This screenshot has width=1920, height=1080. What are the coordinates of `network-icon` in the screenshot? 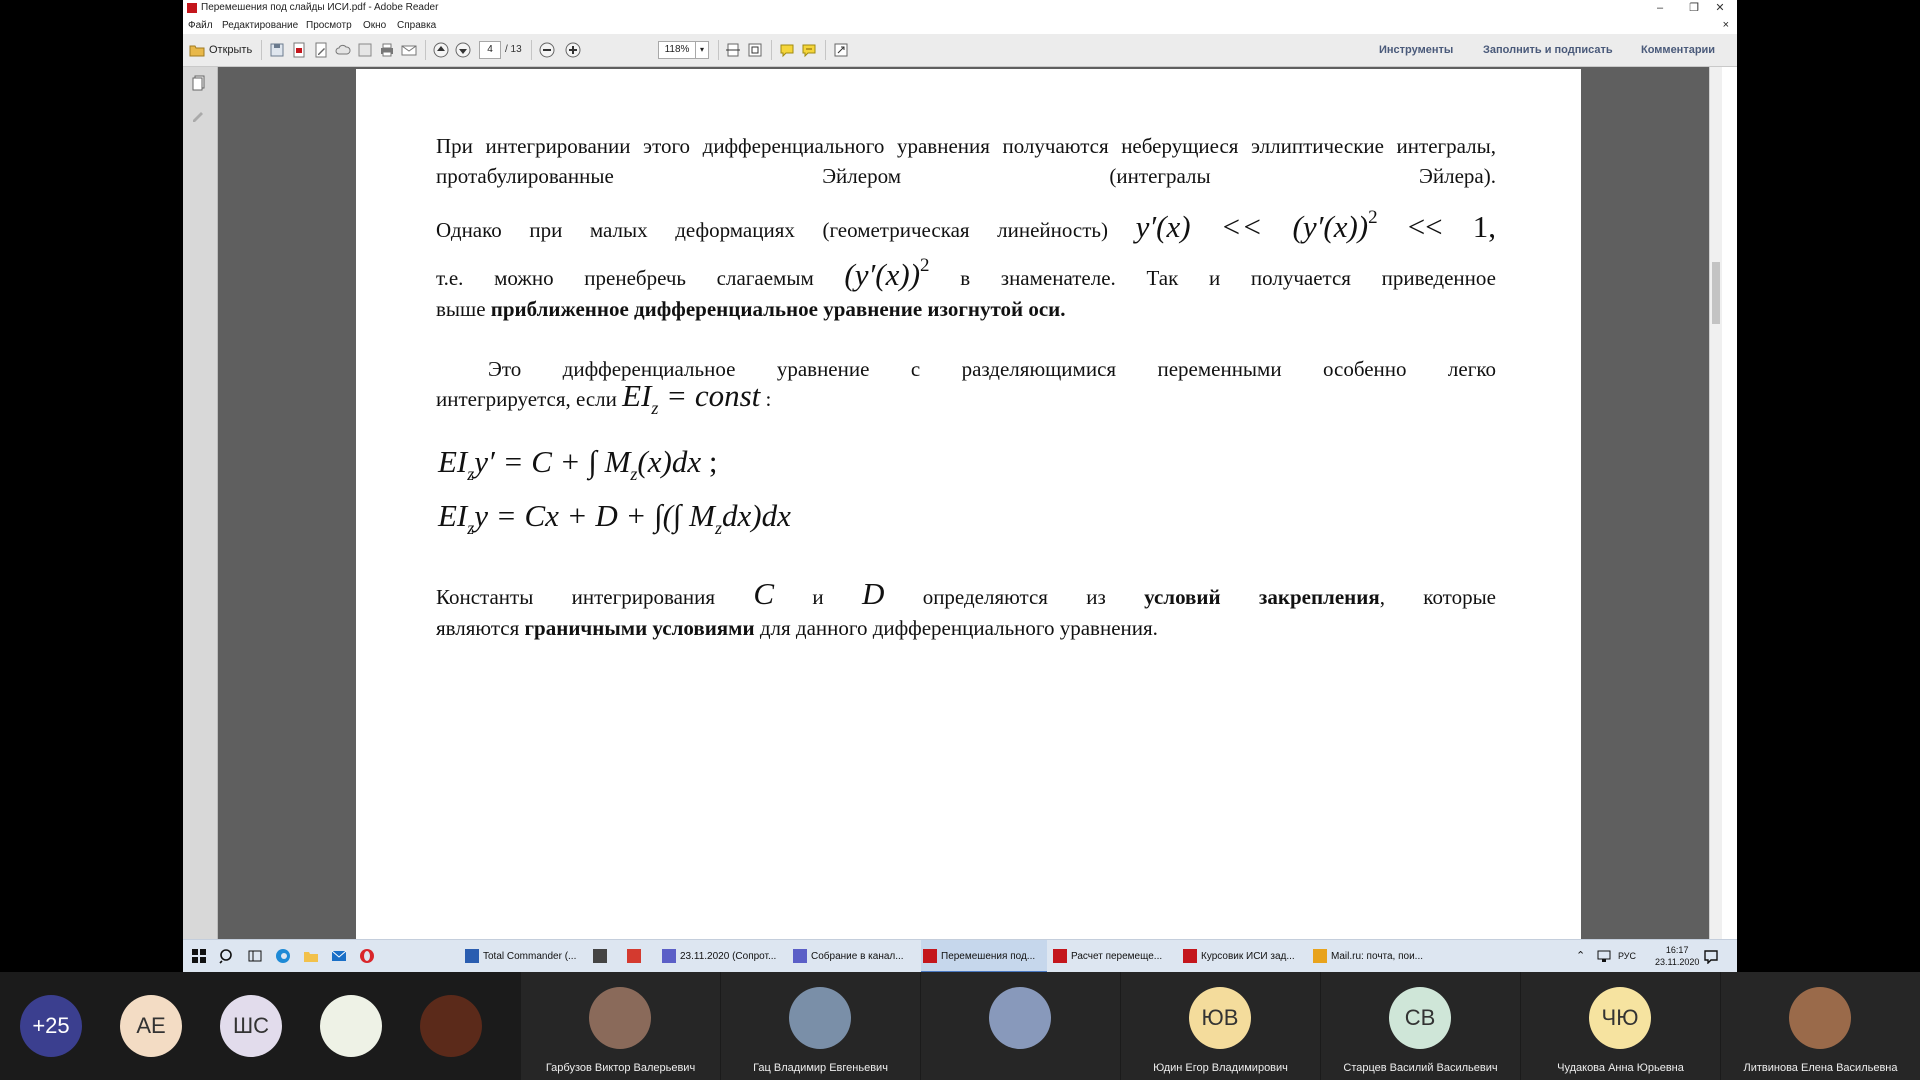 It's located at (1604, 956).